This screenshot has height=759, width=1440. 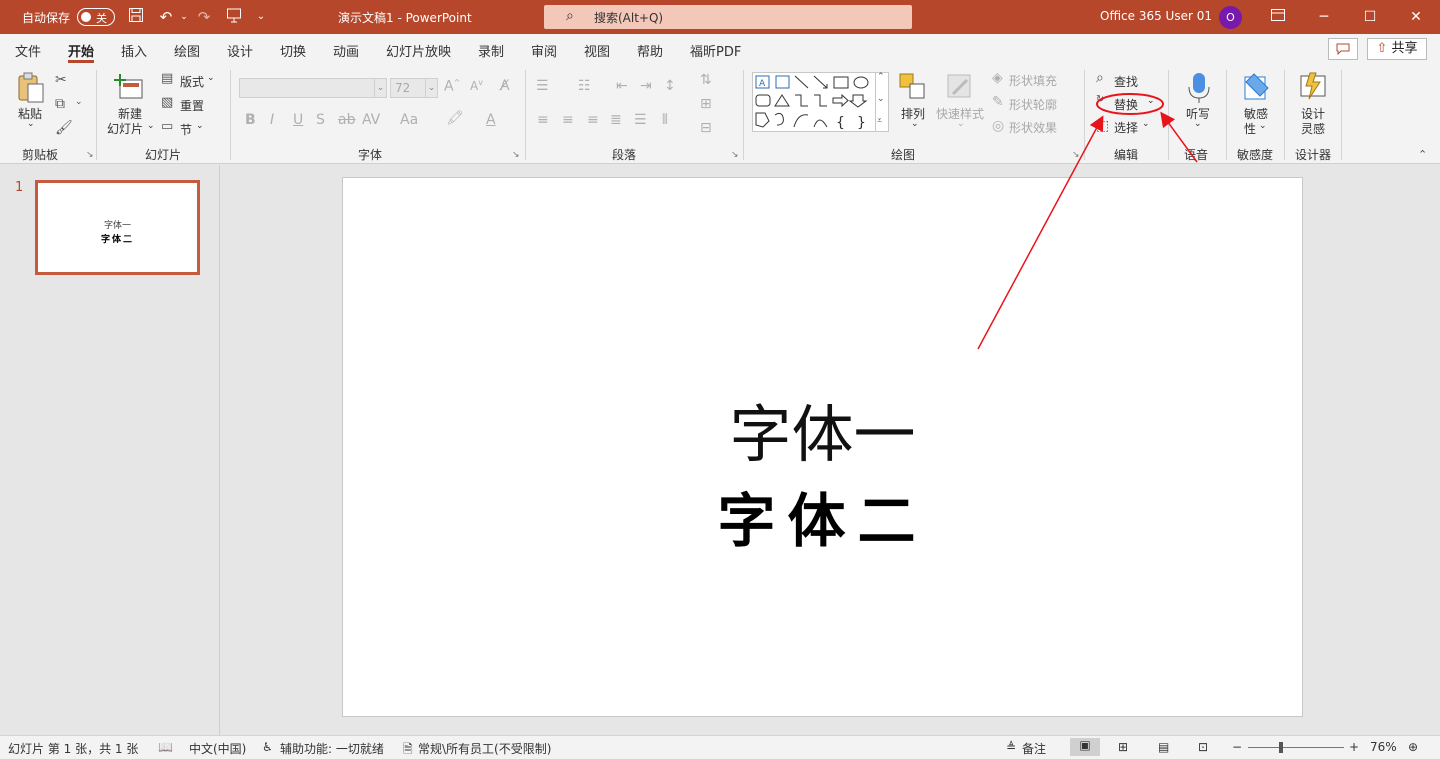 I want to click on section-label: 节, so click(x=186, y=129).